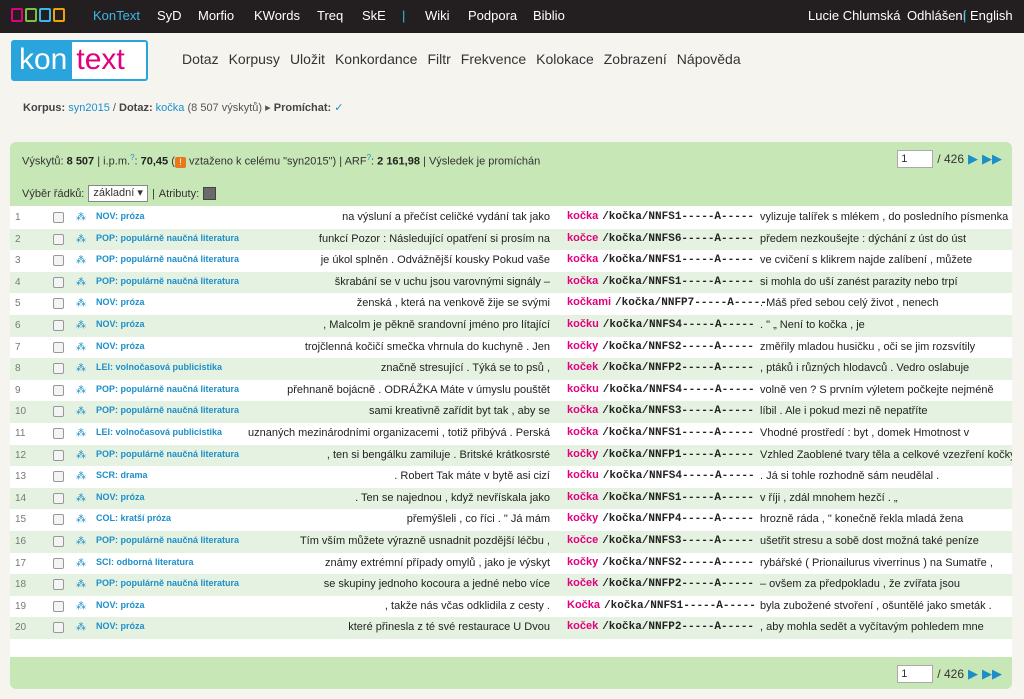 This screenshot has height=699, width=1024. What do you see at coordinates (660, 238) in the screenshot?
I see `kwic: kočce/kočka/NNFS6-----A-----` at bounding box center [660, 238].